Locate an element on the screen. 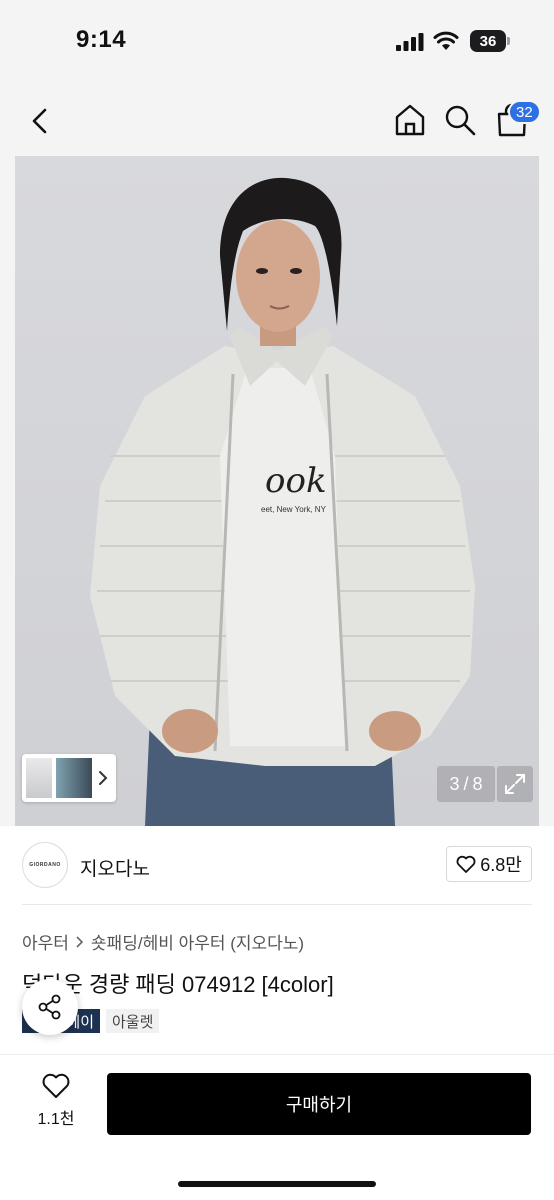  share-icon is located at coordinates (49, 1007).